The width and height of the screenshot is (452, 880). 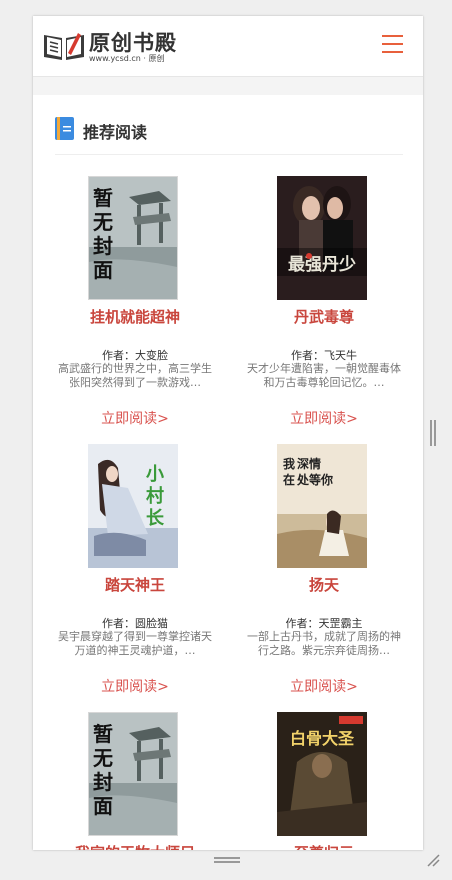 What do you see at coordinates (155, 474) in the screenshot?
I see `svg-text: 小` at bounding box center [155, 474].